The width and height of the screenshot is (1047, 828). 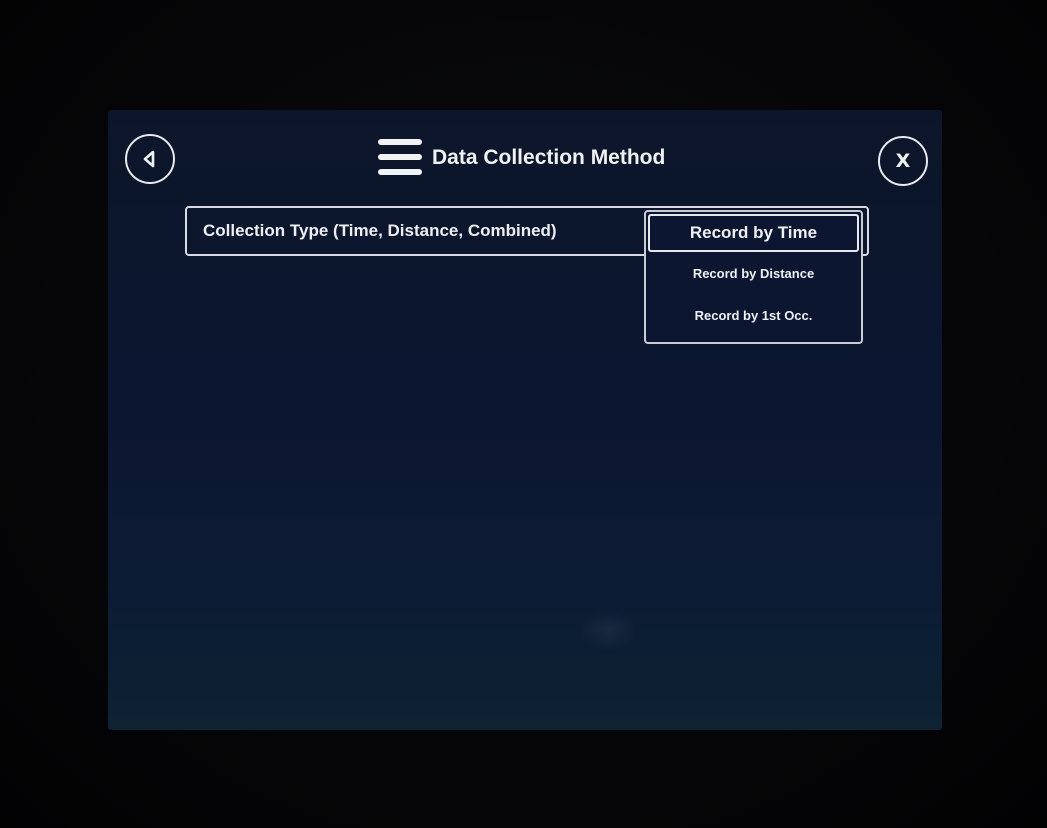 I want to click on page-title: Data Collection Method, so click(x=549, y=157).